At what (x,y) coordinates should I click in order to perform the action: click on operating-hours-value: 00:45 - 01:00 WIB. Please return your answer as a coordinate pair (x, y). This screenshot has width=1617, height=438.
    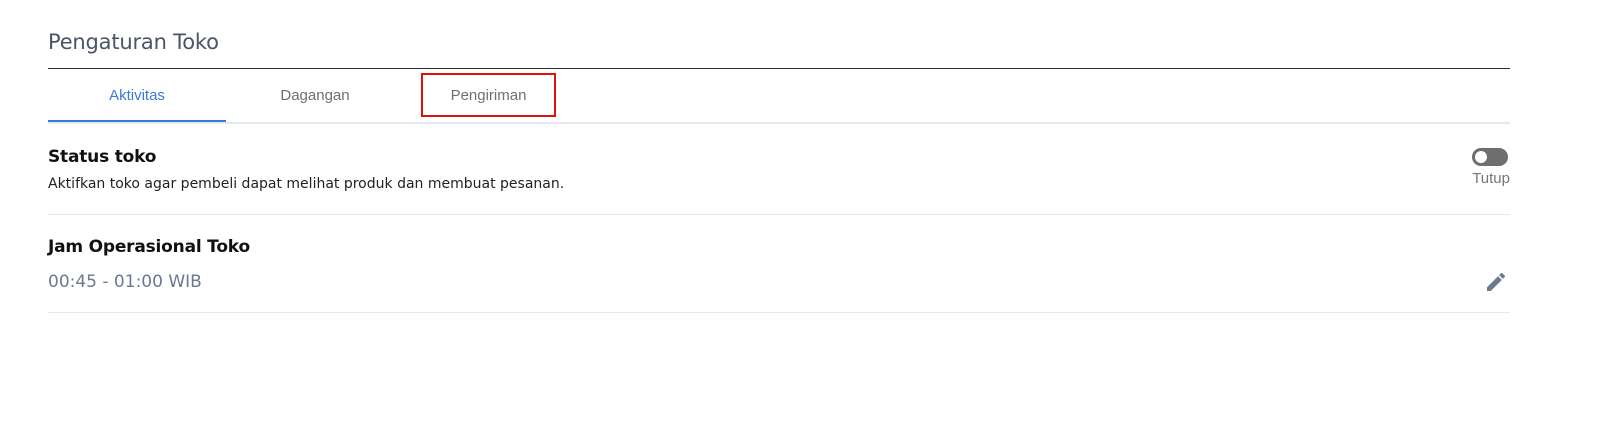
    Looking at the image, I should click on (125, 282).